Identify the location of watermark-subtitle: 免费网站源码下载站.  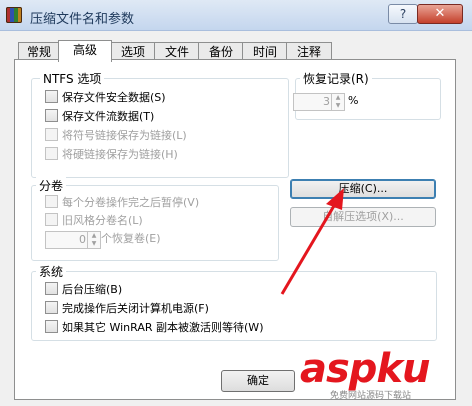
(371, 396).